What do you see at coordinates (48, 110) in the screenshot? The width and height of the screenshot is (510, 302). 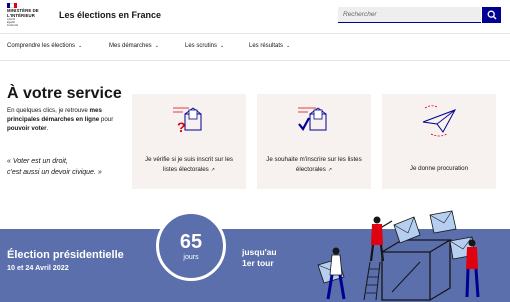 I see `desc-text: En quelques clics, je retrouve` at bounding box center [48, 110].